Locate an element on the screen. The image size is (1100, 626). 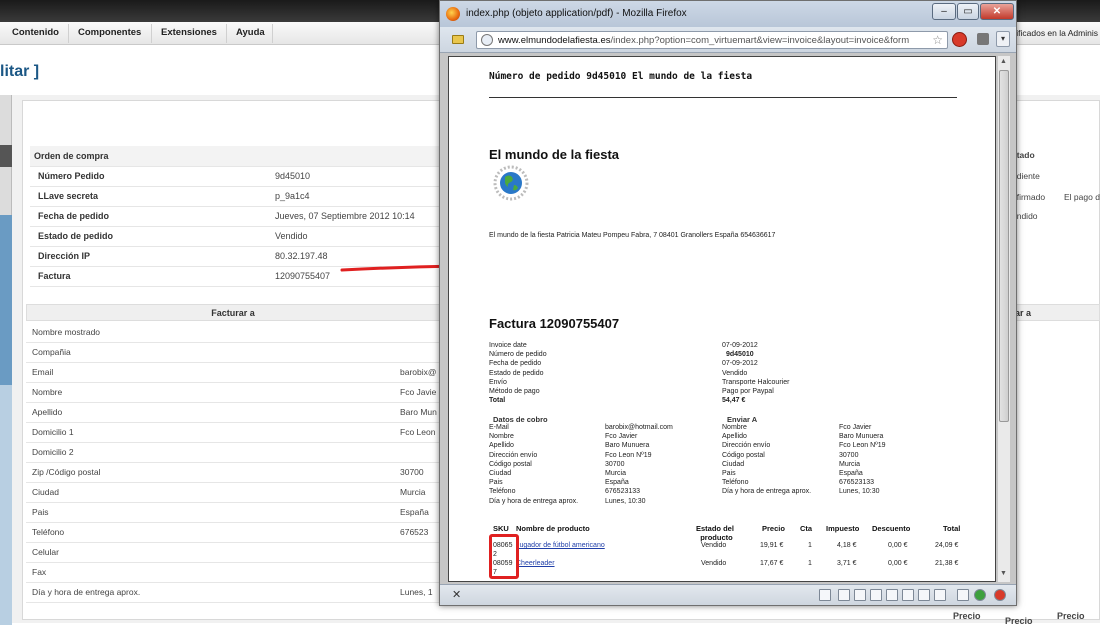
save-icon is located at coordinates (876, 595).